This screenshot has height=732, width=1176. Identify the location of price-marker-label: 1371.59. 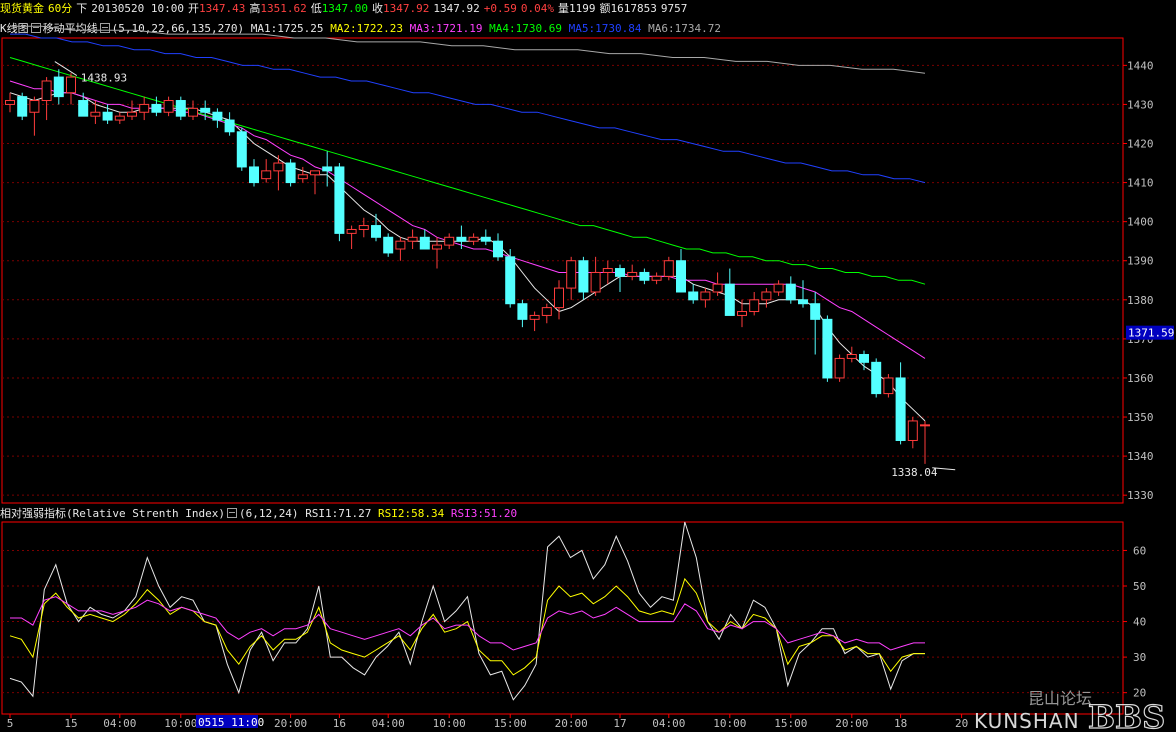
(1151, 333).